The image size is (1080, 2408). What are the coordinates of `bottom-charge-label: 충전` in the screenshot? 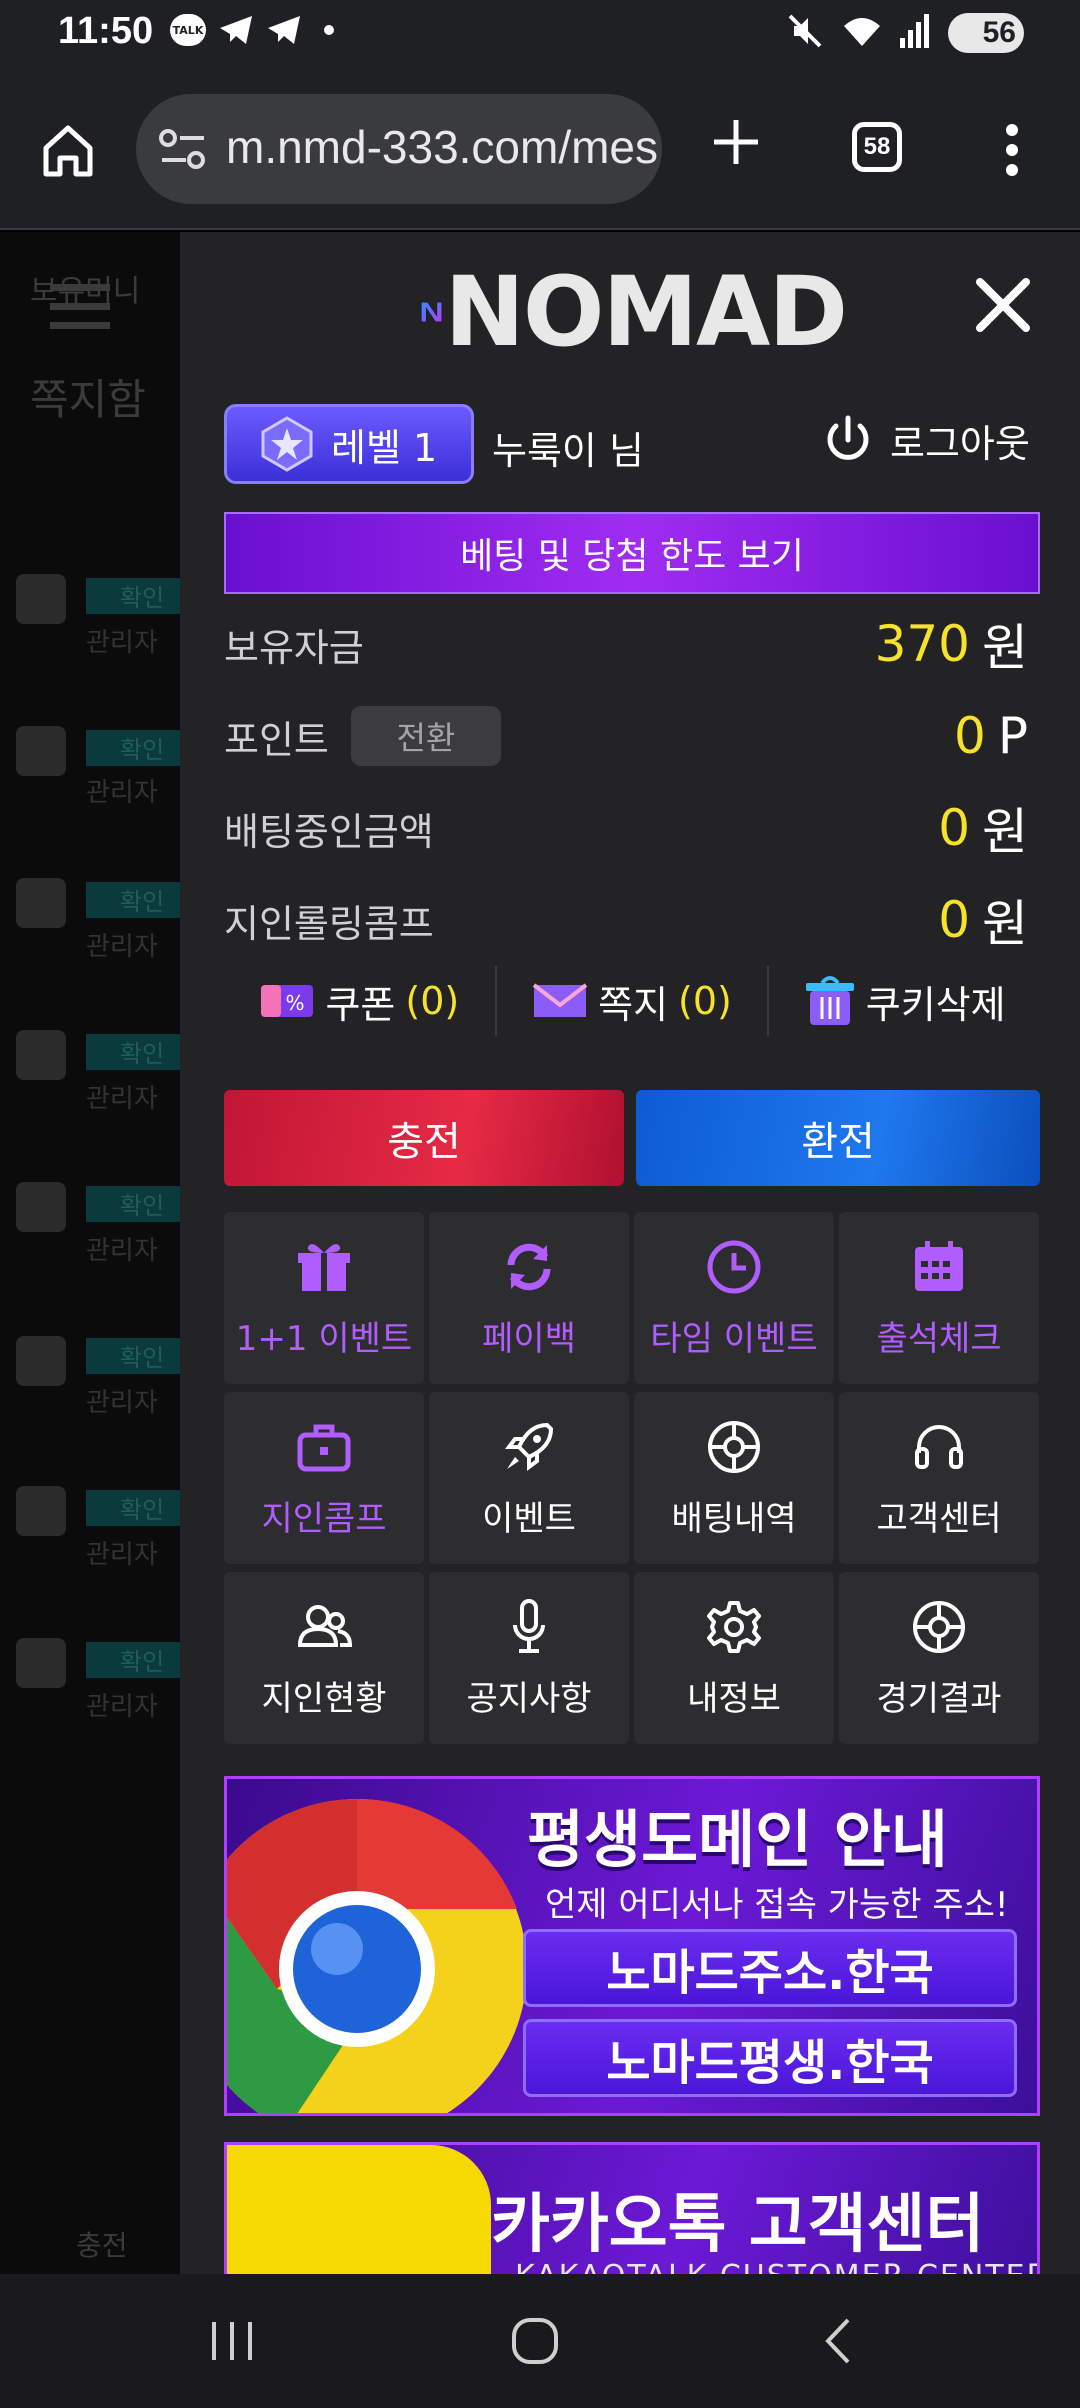 It's located at (102, 2245).